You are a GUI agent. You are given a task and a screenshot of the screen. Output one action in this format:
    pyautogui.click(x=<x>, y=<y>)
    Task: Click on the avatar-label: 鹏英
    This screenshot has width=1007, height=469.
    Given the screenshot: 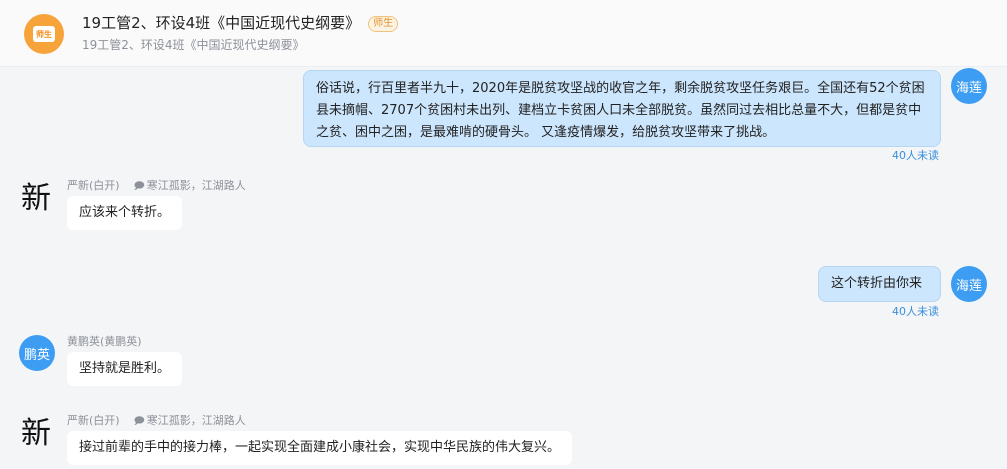 What is the action you would take?
    pyautogui.click(x=36, y=355)
    